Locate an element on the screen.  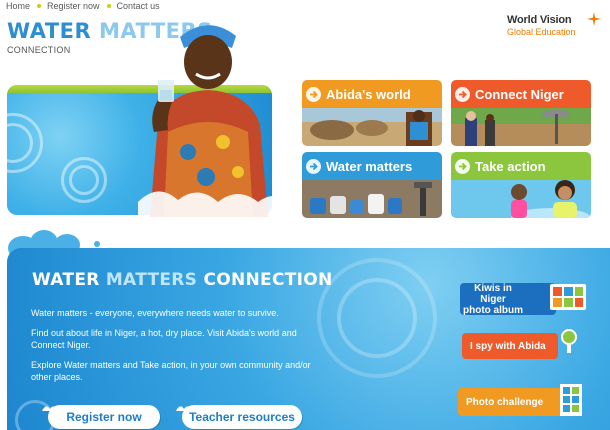
tile-header: Take action is located at coordinates (521, 166).